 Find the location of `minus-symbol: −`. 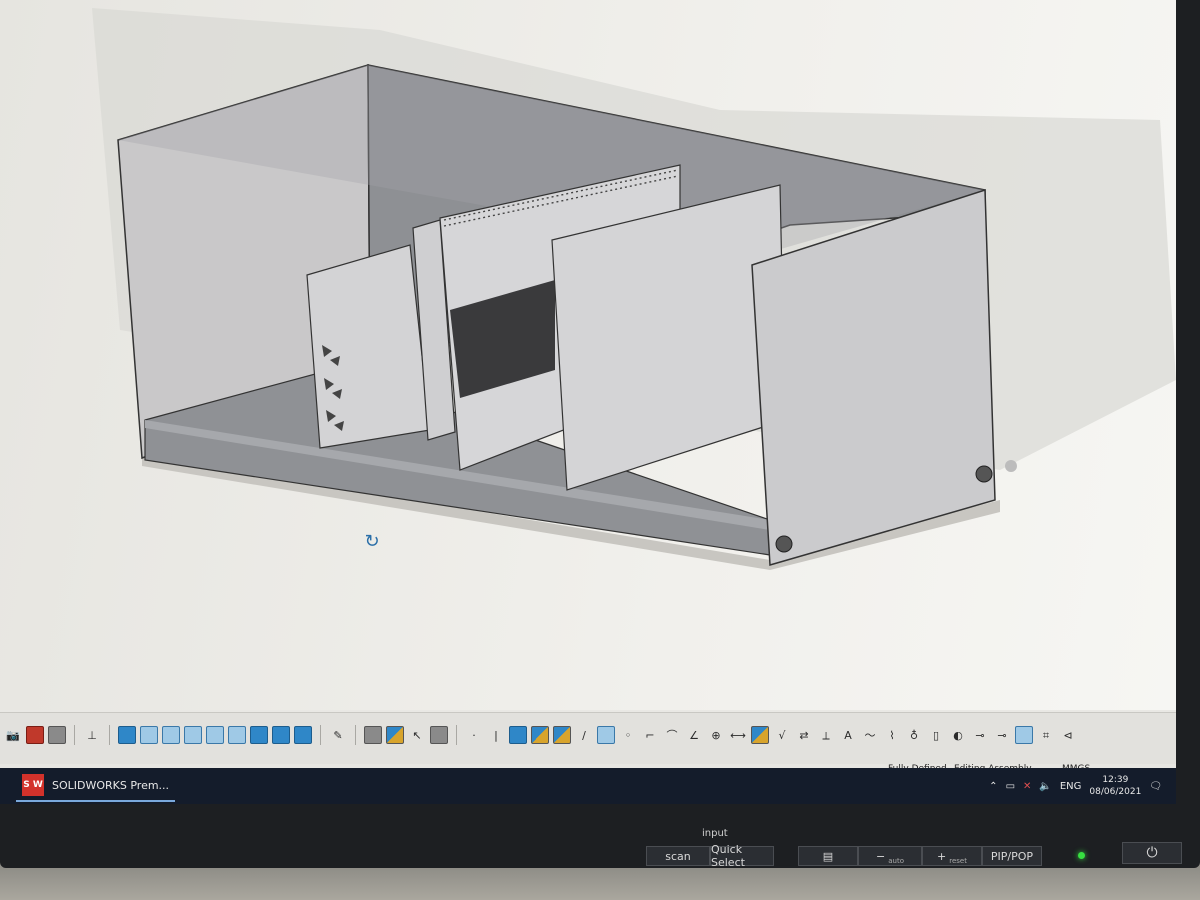

minus-symbol: − is located at coordinates (881, 856).